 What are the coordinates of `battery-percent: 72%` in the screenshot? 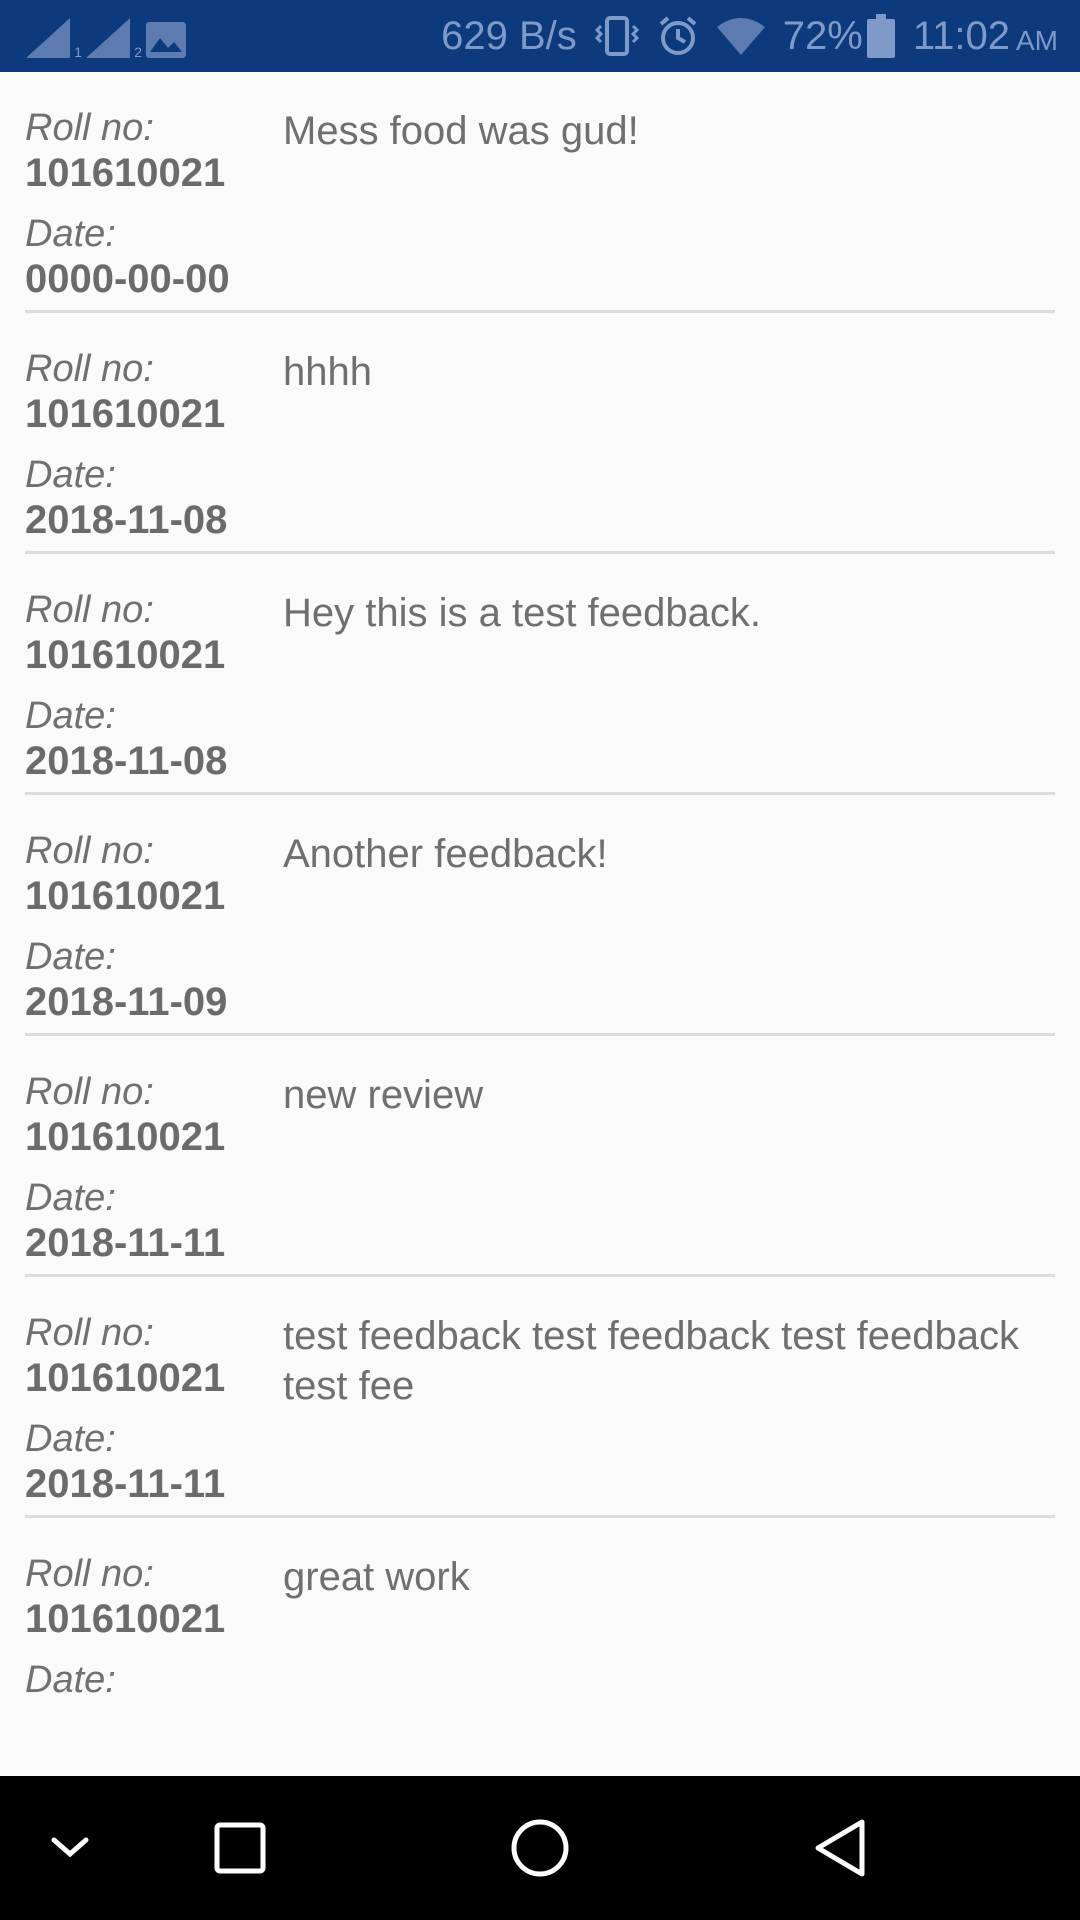 It's located at (822, 35).